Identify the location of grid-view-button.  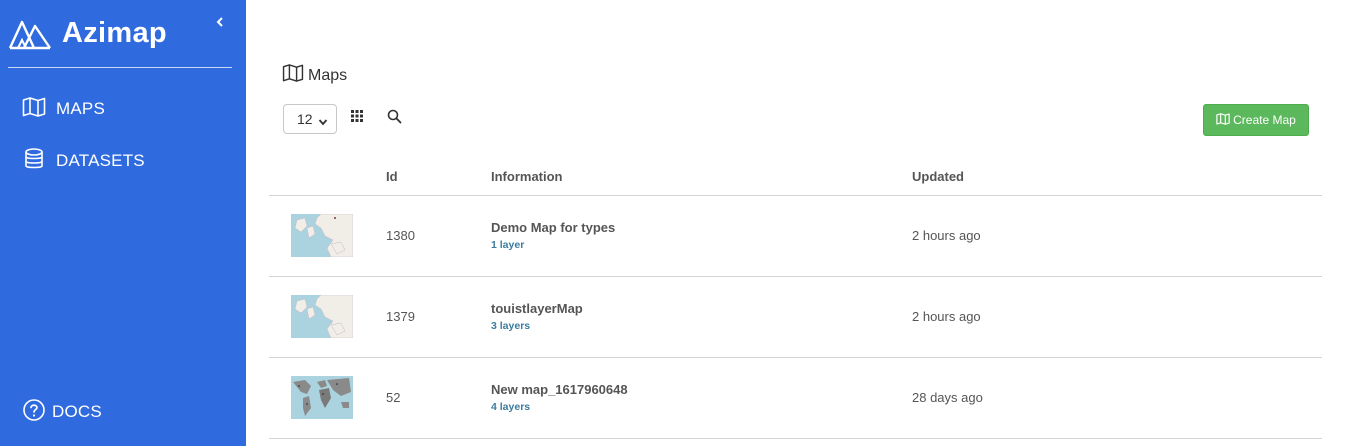
(357, 118).